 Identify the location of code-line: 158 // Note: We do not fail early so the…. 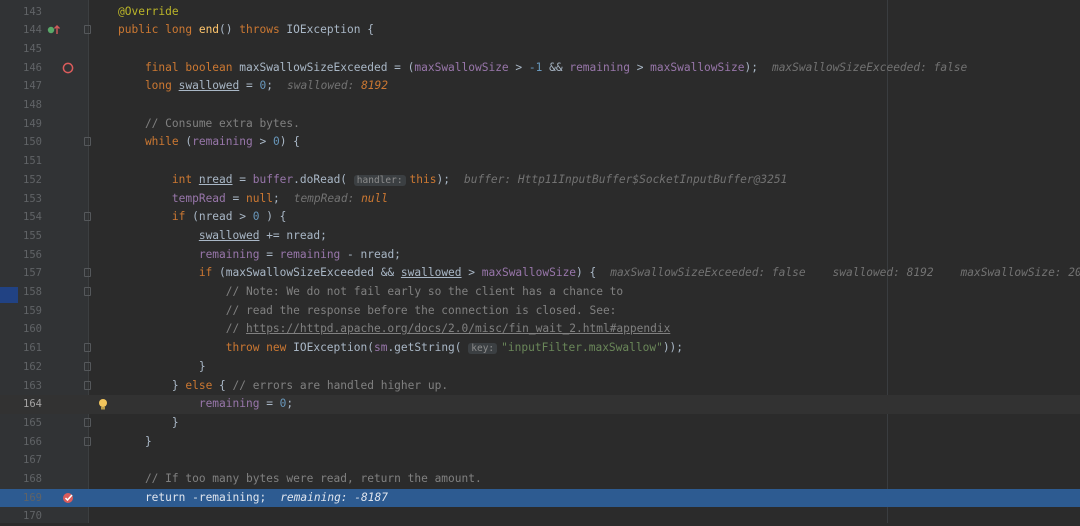
(540, 292).